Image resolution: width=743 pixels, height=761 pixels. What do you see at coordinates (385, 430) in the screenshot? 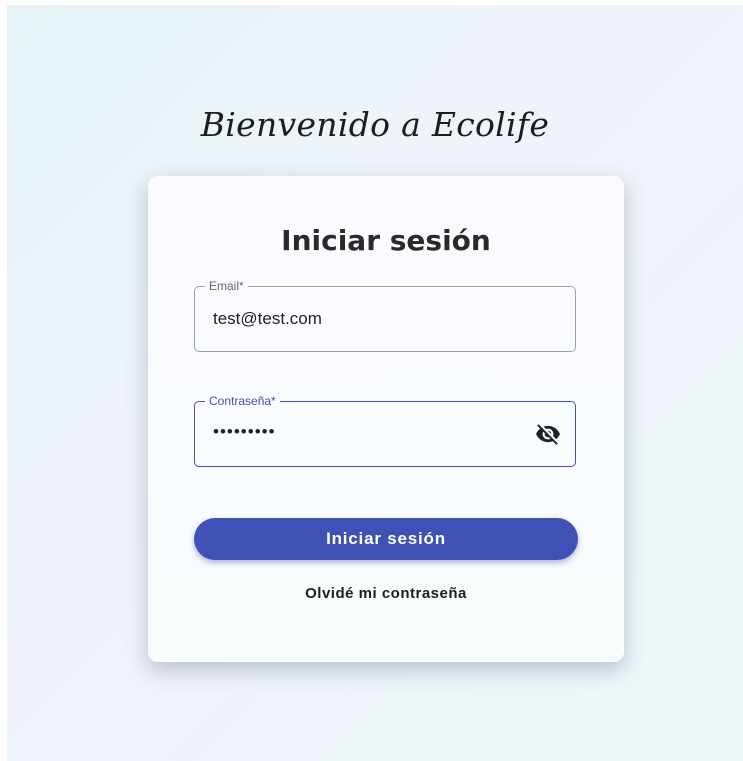
I see `password-field: Contraseña* •••••••••` at bounding box center [385, 430].